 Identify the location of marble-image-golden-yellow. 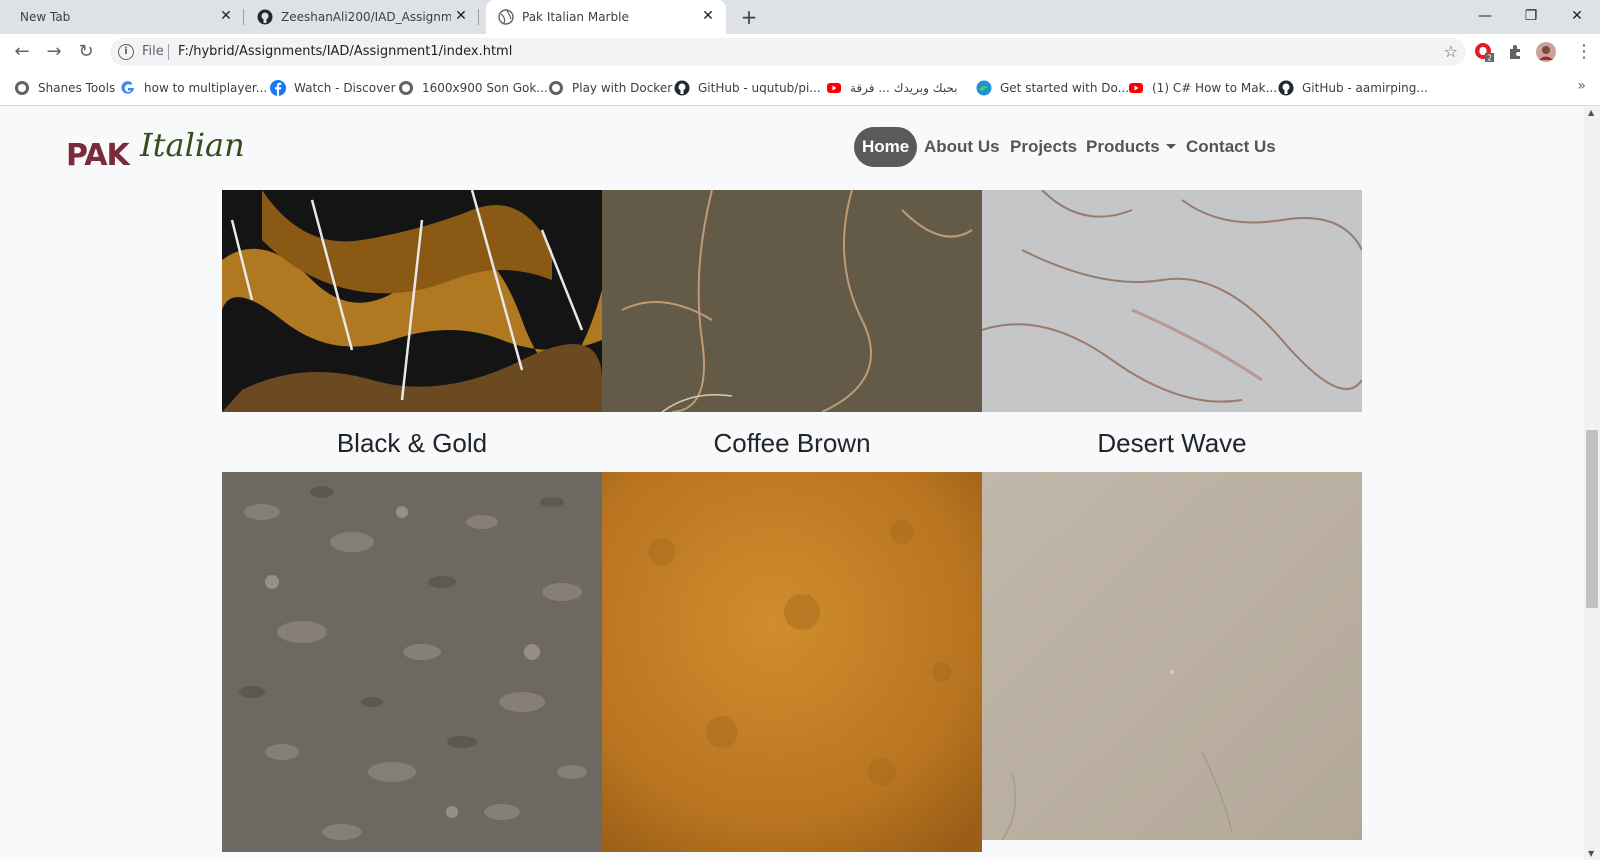
(792, 662).